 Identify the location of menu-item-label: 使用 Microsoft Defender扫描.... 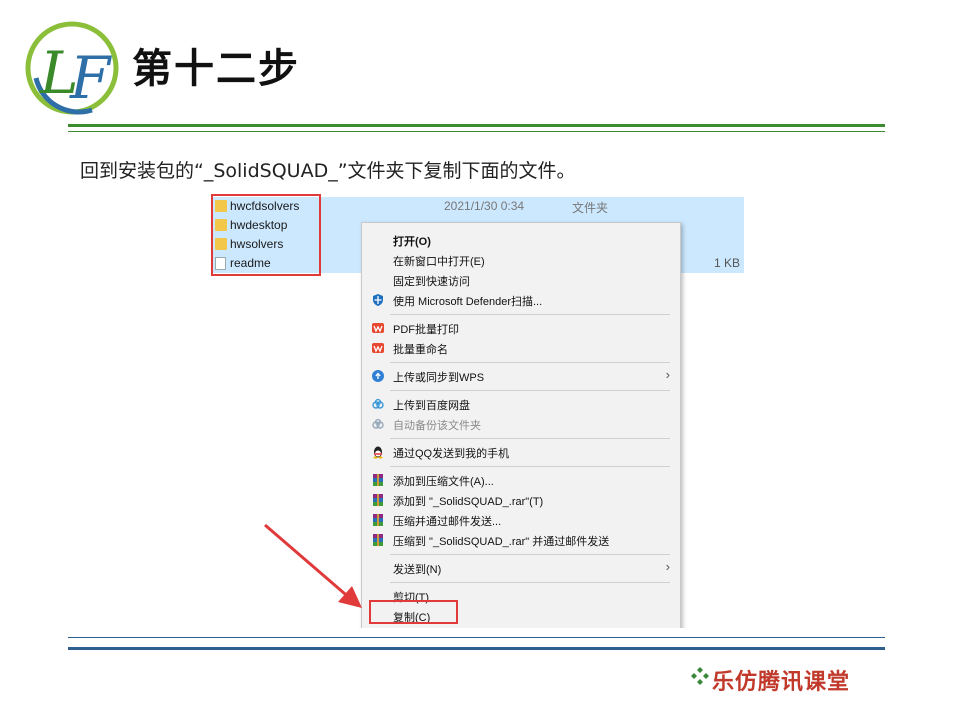
(468, 302).